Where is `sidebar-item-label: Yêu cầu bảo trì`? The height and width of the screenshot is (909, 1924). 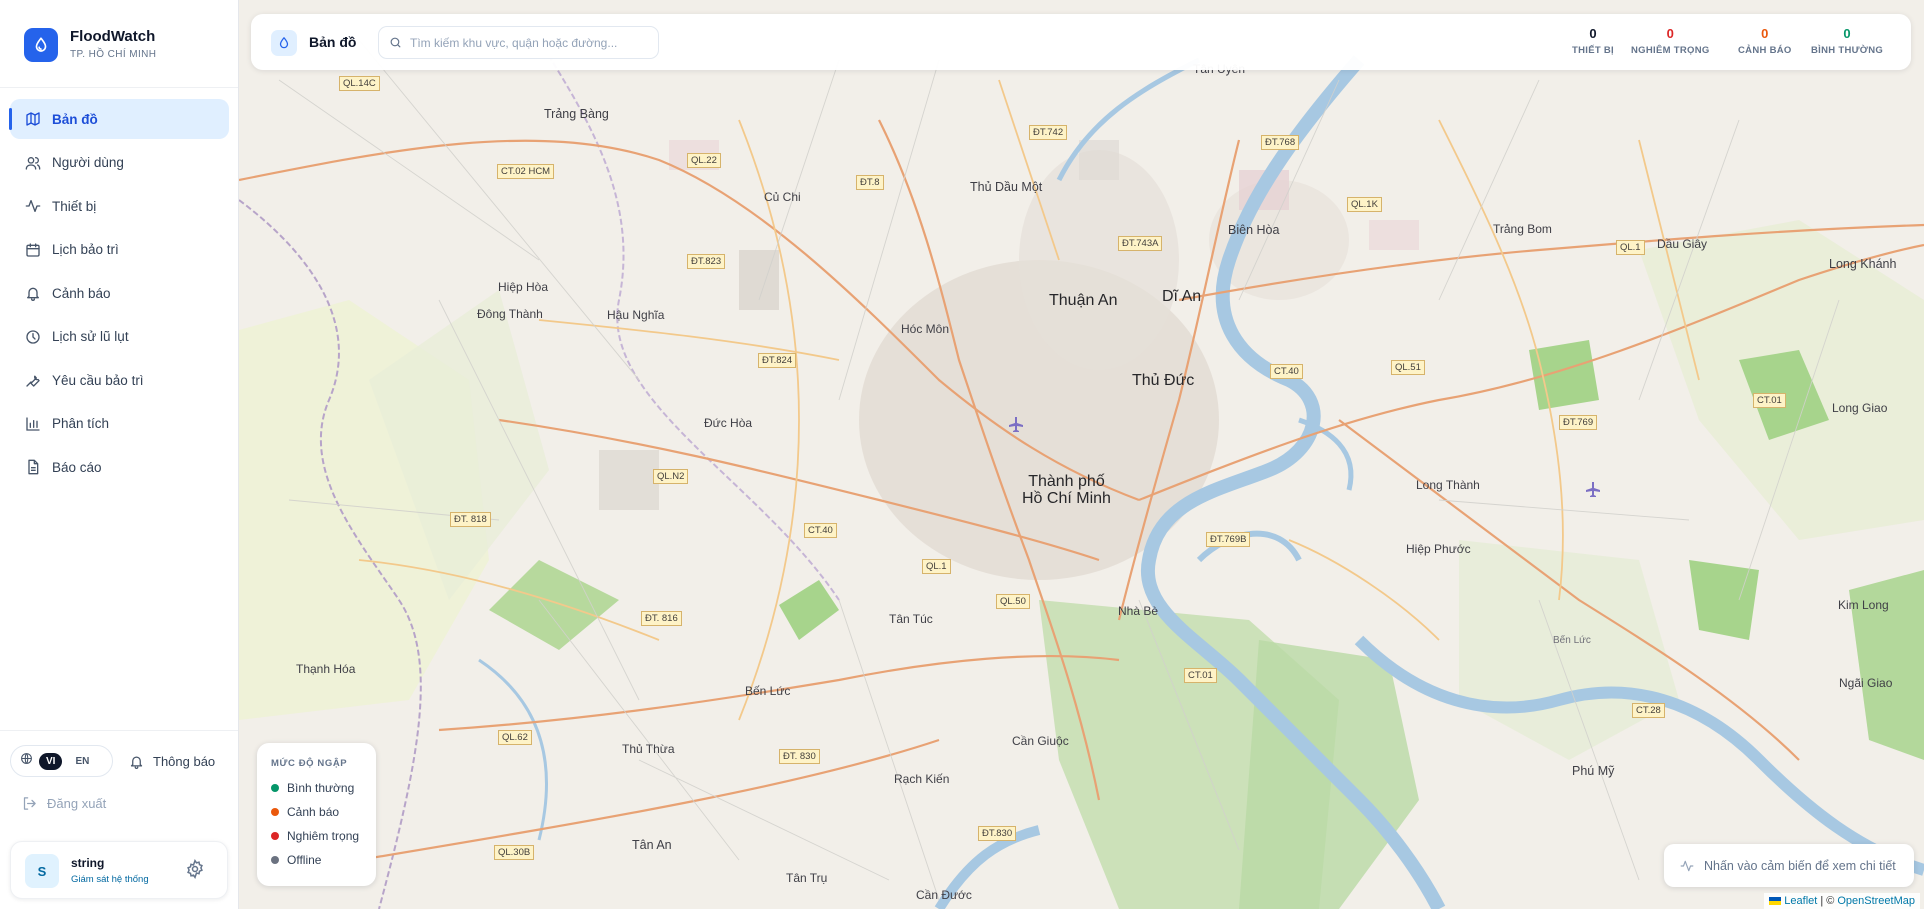 sidebar-item-label: Yêu cầu bảo trì is located at coordinates (98, 380).